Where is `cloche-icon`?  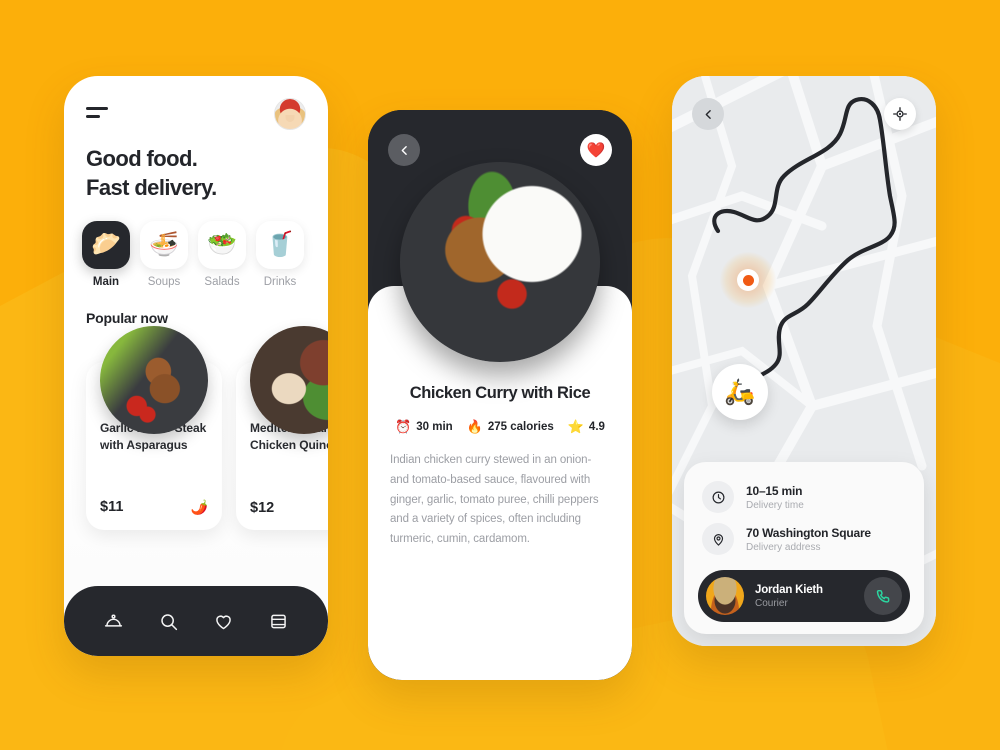 cloche-icon is located at coordinates (113, 621).